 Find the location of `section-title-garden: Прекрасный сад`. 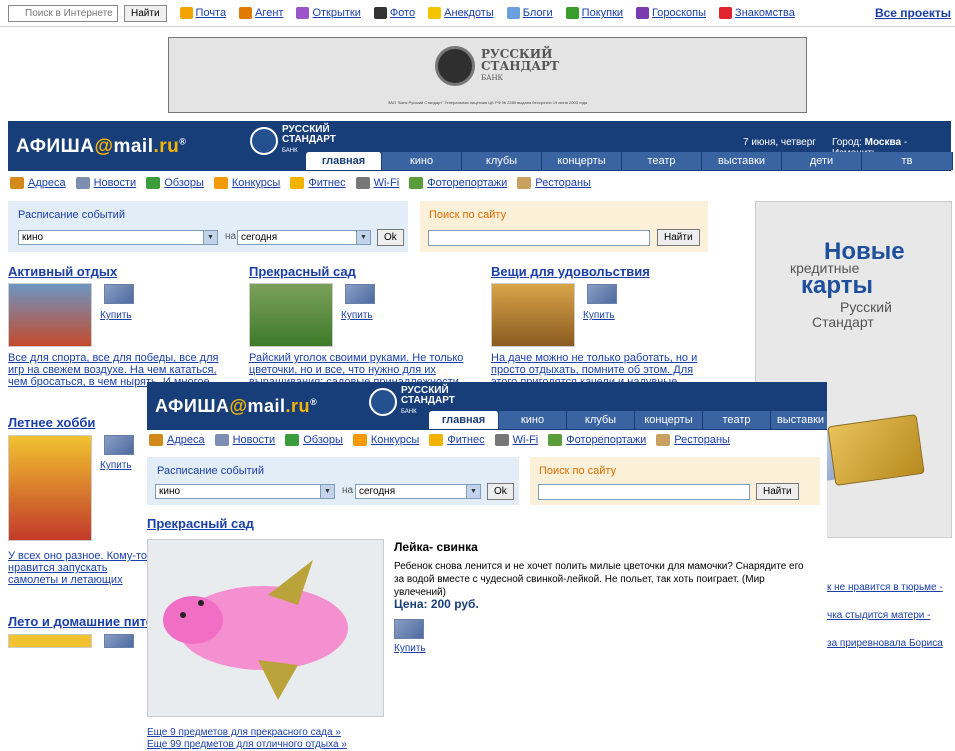

section-title-garden: Прекрасный сад is located at coordinates (302, 271).